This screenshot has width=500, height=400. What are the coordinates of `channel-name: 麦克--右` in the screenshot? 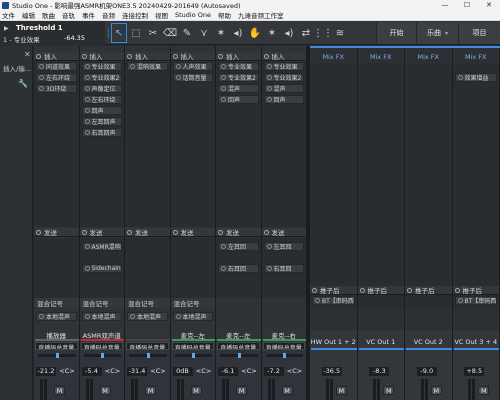 It's located at (284, 334).